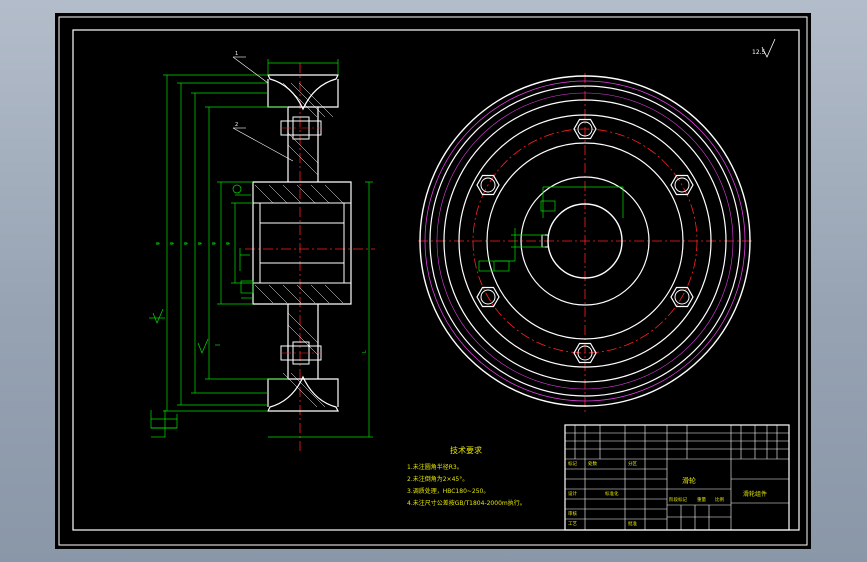  Describe the element at coordinates (759, 52) in the screenshot. I see `roughness-value: 12.5` at that location.